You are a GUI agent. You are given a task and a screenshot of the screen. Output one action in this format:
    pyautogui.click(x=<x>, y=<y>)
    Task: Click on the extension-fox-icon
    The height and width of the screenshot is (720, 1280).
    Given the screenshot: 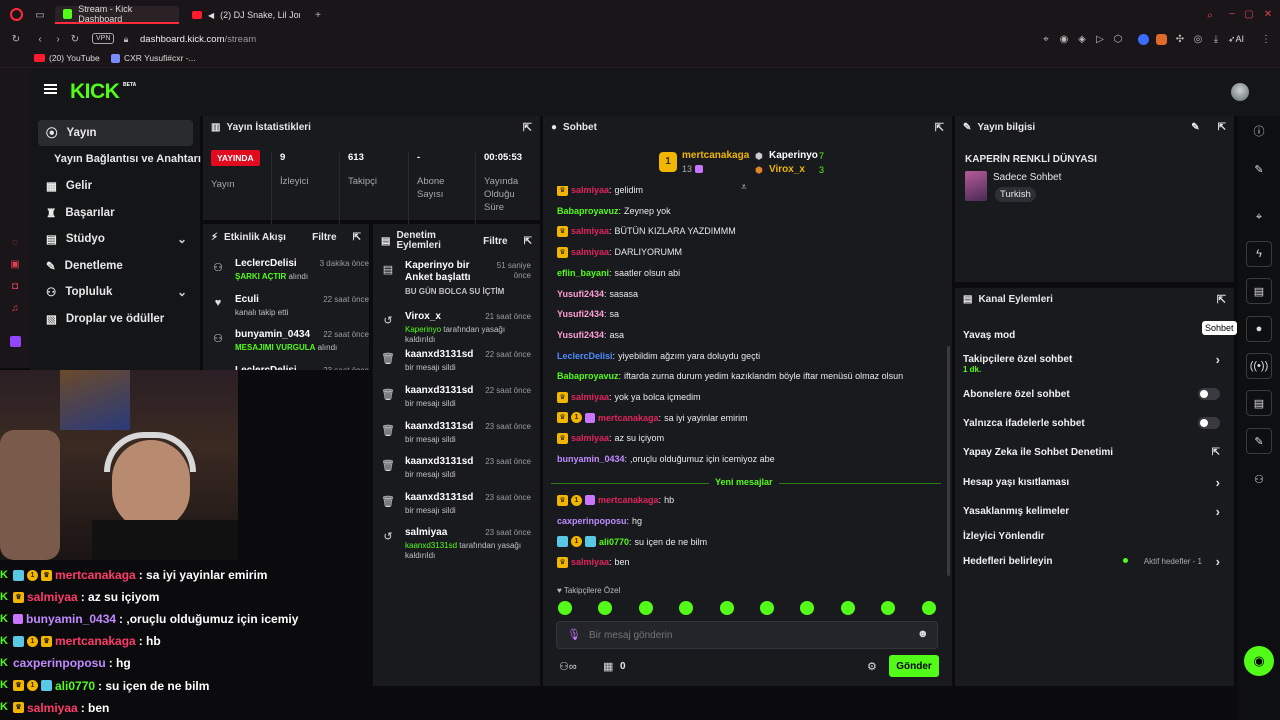 What is the action you would take?
    pyautogui.click(x=1161, y=39)
    